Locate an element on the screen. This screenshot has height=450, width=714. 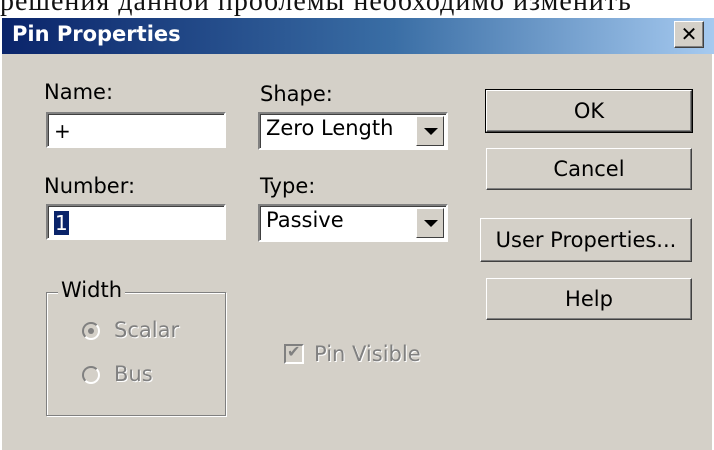
shape-label: Shape: is located at coordinates (296, 94).